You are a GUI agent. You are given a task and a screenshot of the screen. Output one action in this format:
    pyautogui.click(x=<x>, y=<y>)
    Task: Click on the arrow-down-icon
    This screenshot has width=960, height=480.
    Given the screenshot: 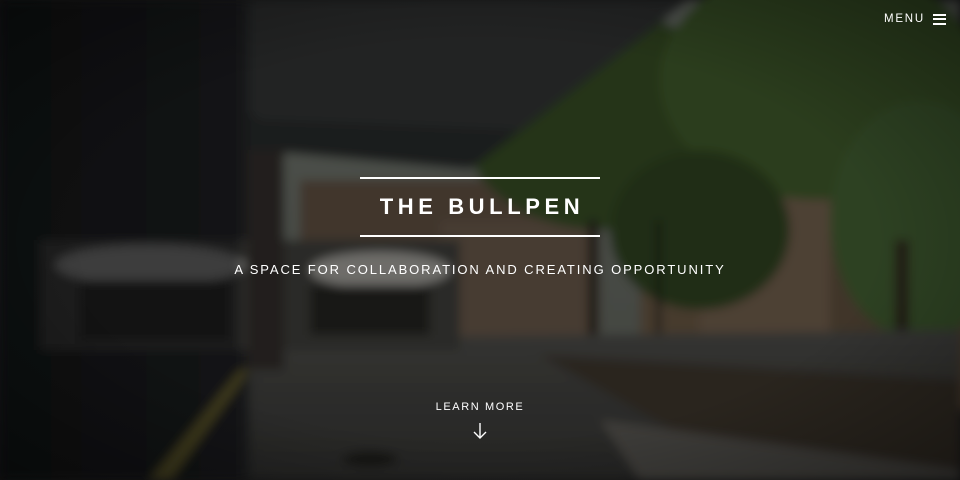 What is the action you would take?
    pyautogui.click(x=480, y=431)
    